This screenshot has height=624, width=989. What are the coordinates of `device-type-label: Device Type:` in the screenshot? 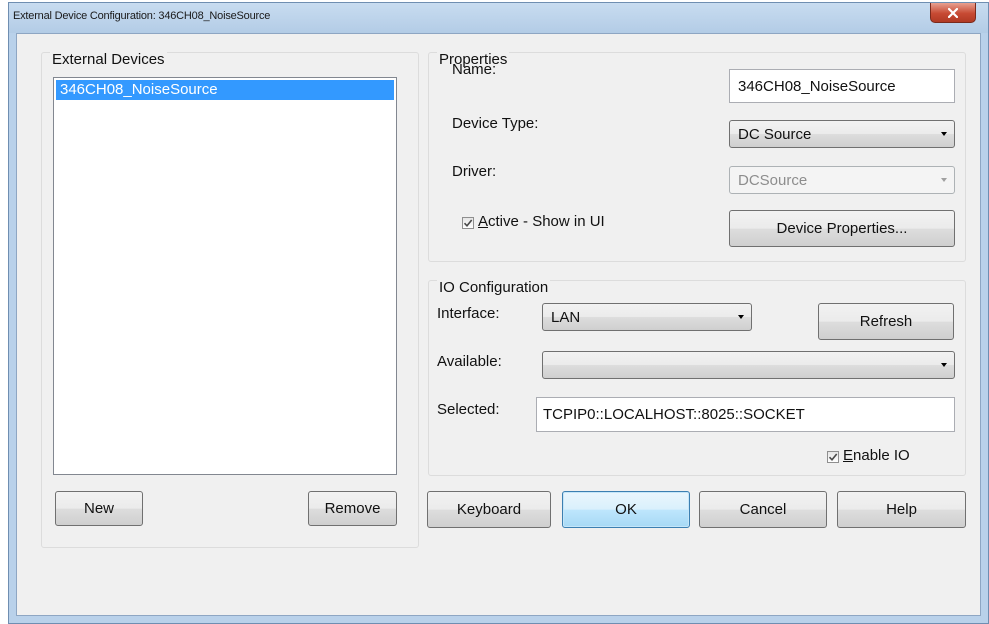 It's located at (495, 123).